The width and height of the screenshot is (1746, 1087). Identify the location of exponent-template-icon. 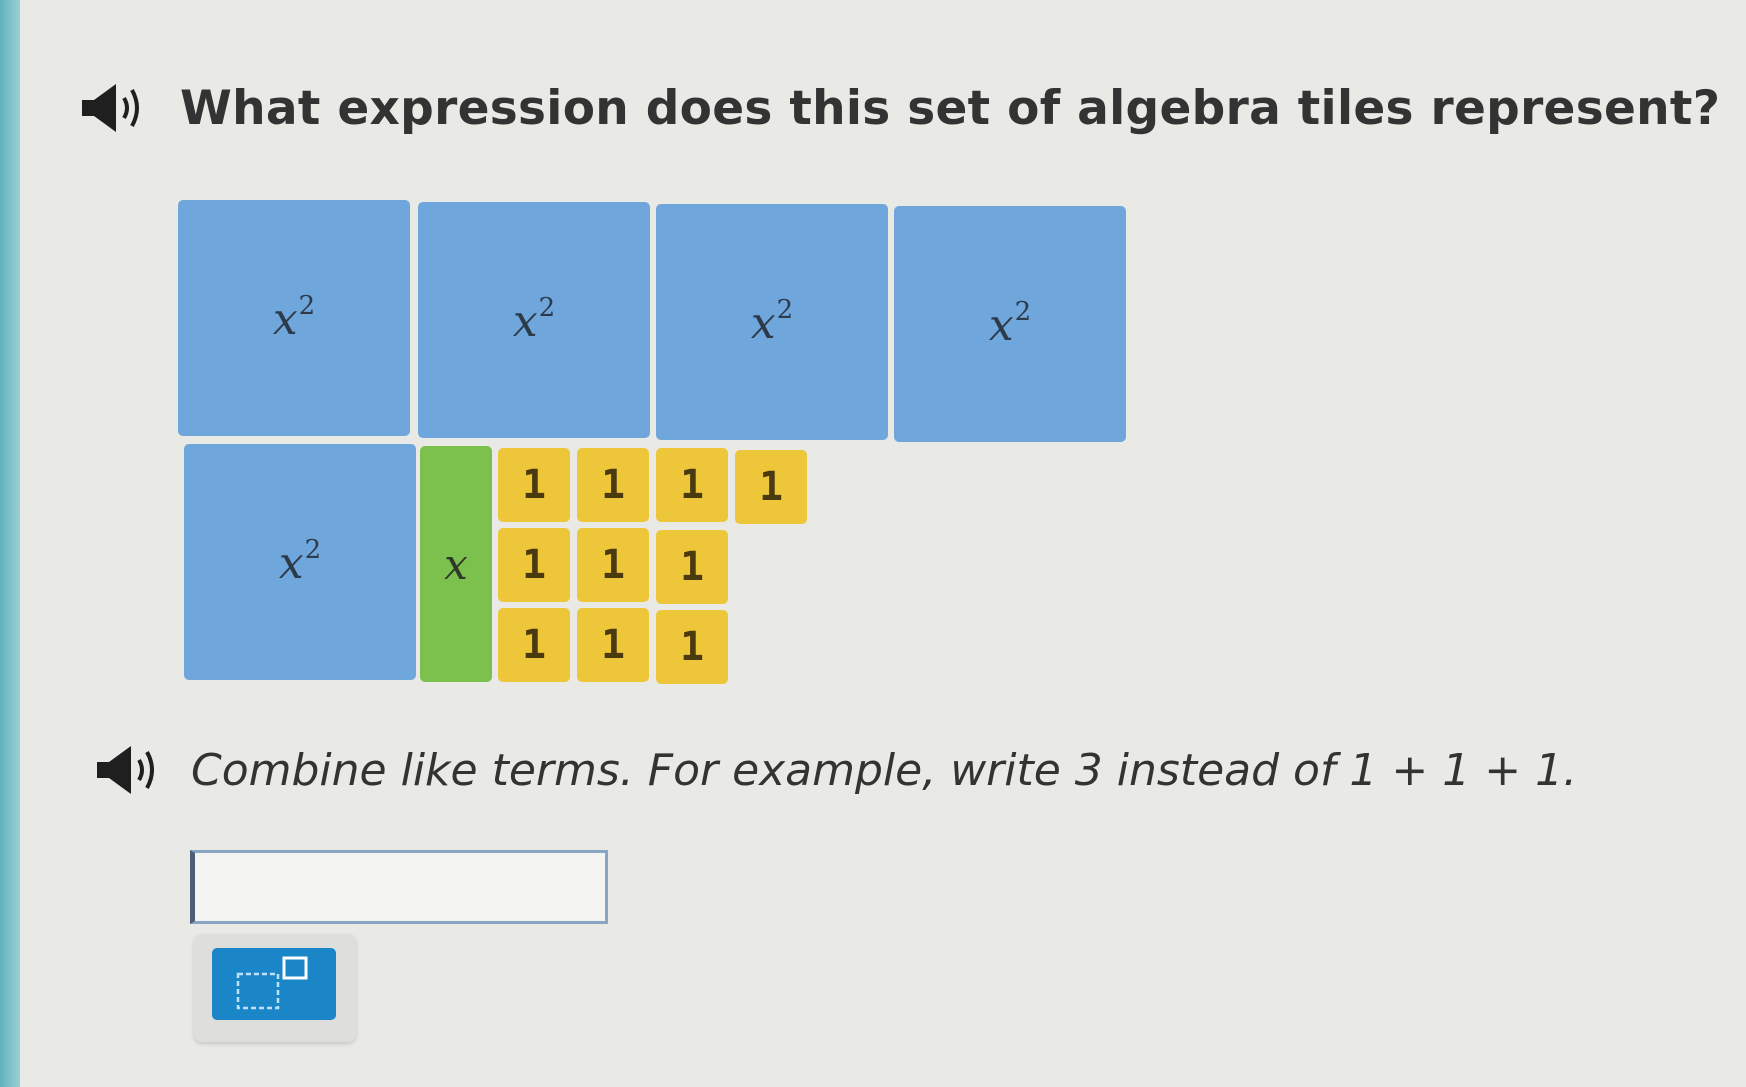
(272, 983).